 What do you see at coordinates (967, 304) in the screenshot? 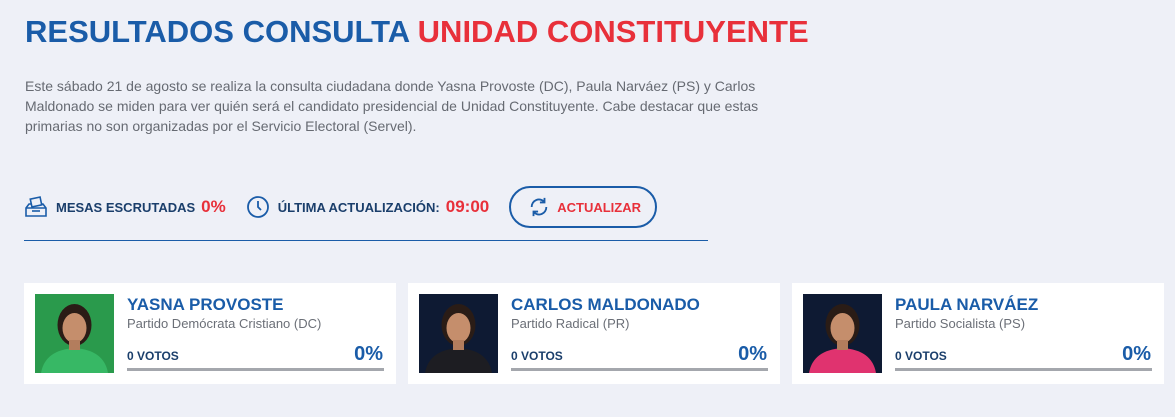
I see `candidate-name: PAULA NARVÁEZ` at bounding box center [967, 304].